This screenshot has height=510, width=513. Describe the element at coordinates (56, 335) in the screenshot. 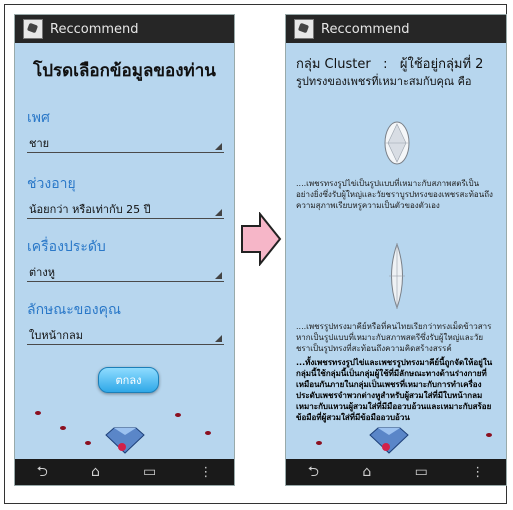

I see `feature-value: ใบหน้ากลม` at that location.